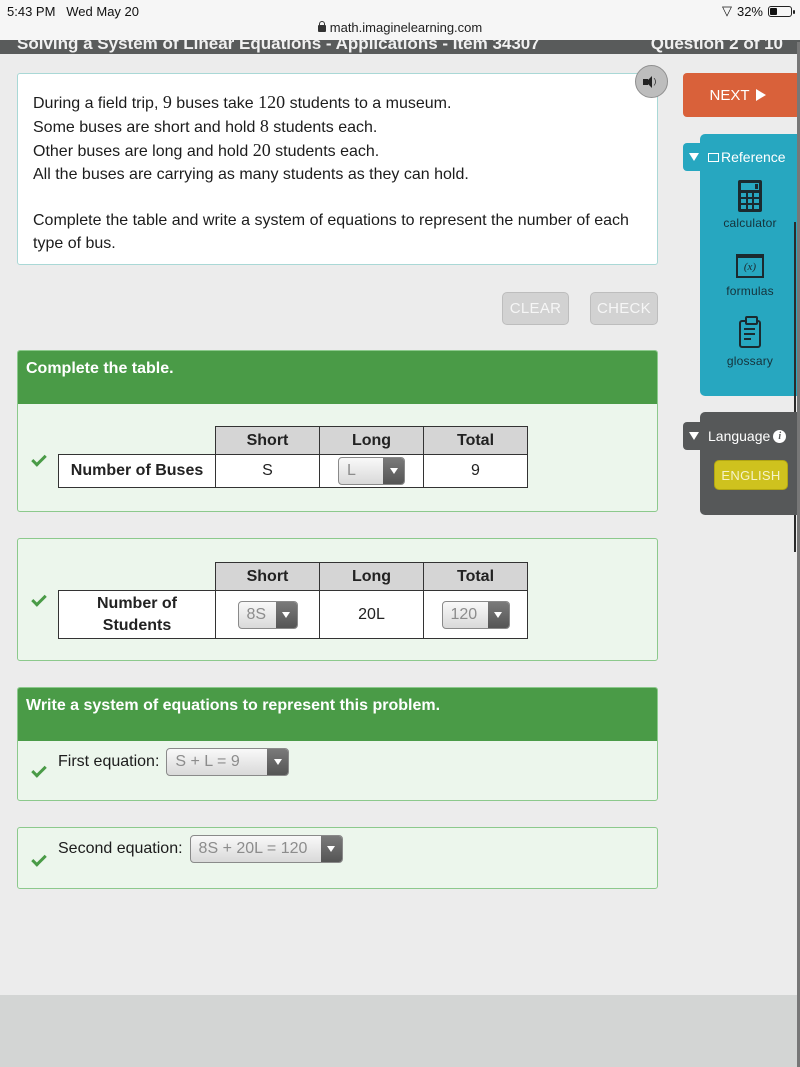  I want to click on wifi-icon: ▽, so click(726, 10).